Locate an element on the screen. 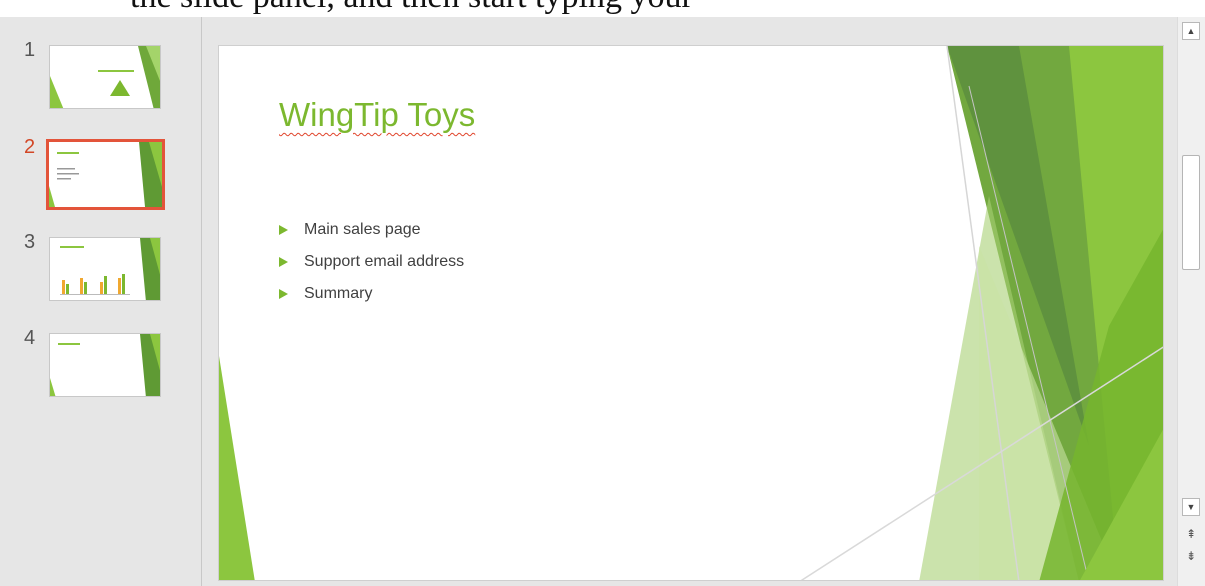 The image size is (1205, 586). pane-splitter is located at coordinates (205, 301).